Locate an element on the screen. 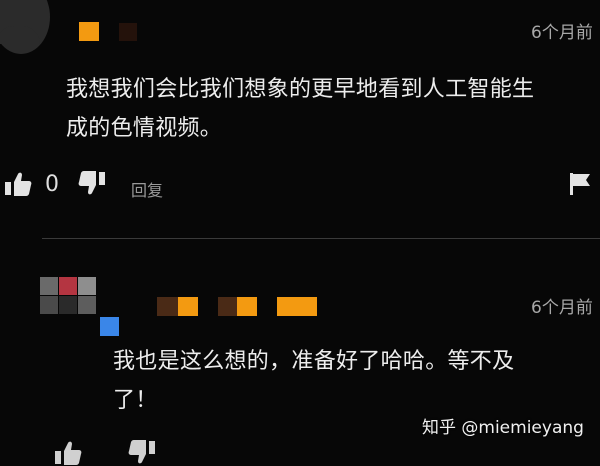 The height and width of the screenshot is (466, 600). comment-text-line: 我也是这么想的，准备好了哈哈。等不及 is located at coordinates (314, 361).